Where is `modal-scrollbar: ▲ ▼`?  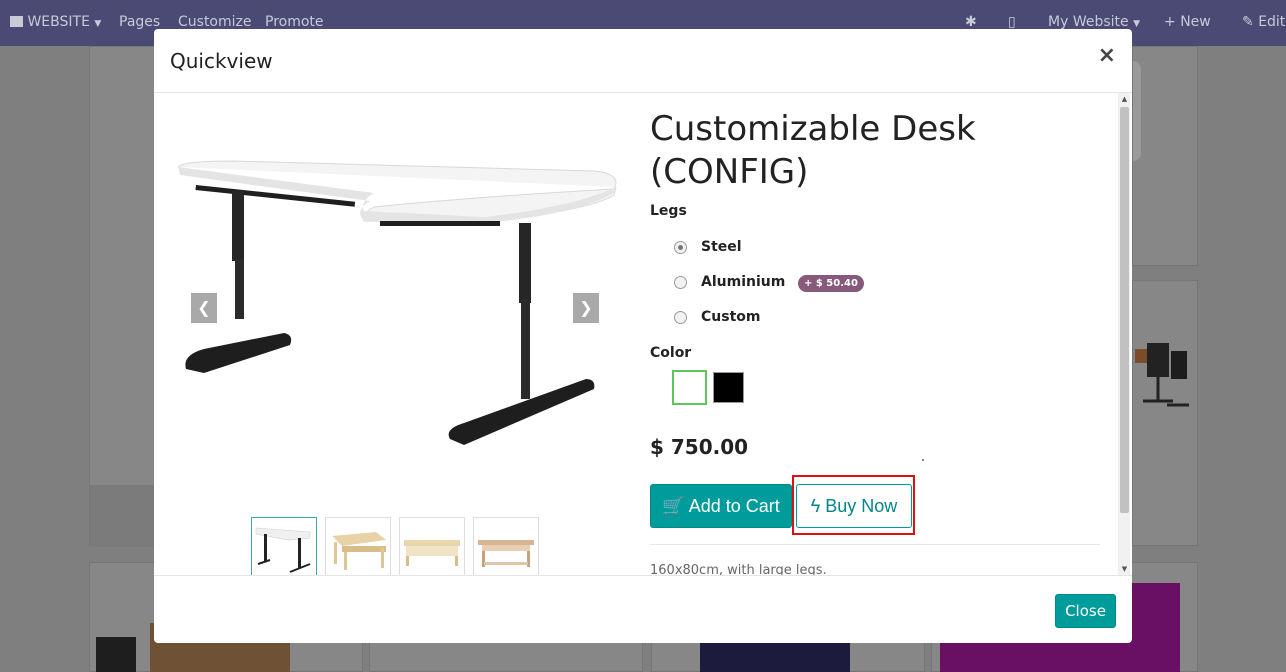 modal-scrollbar: ▲ ▼ is located at coordinates (1124, 334).